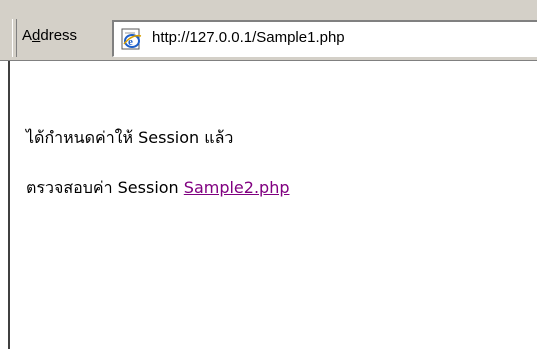 The width and height of the screenshot is (537, 349). What do you see at coordinates (130, 137) in the screenshot?
I see `session-set-message: ได้กำหนดค่าให้ Session แล้ว` at bounding box center [130, 137].